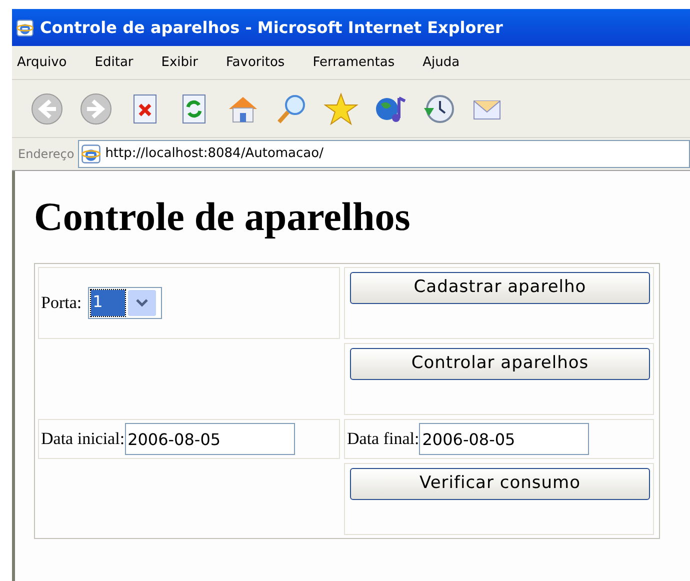 The image size is (690, 581). I want to click on port-select: 1, so click(125, 303).